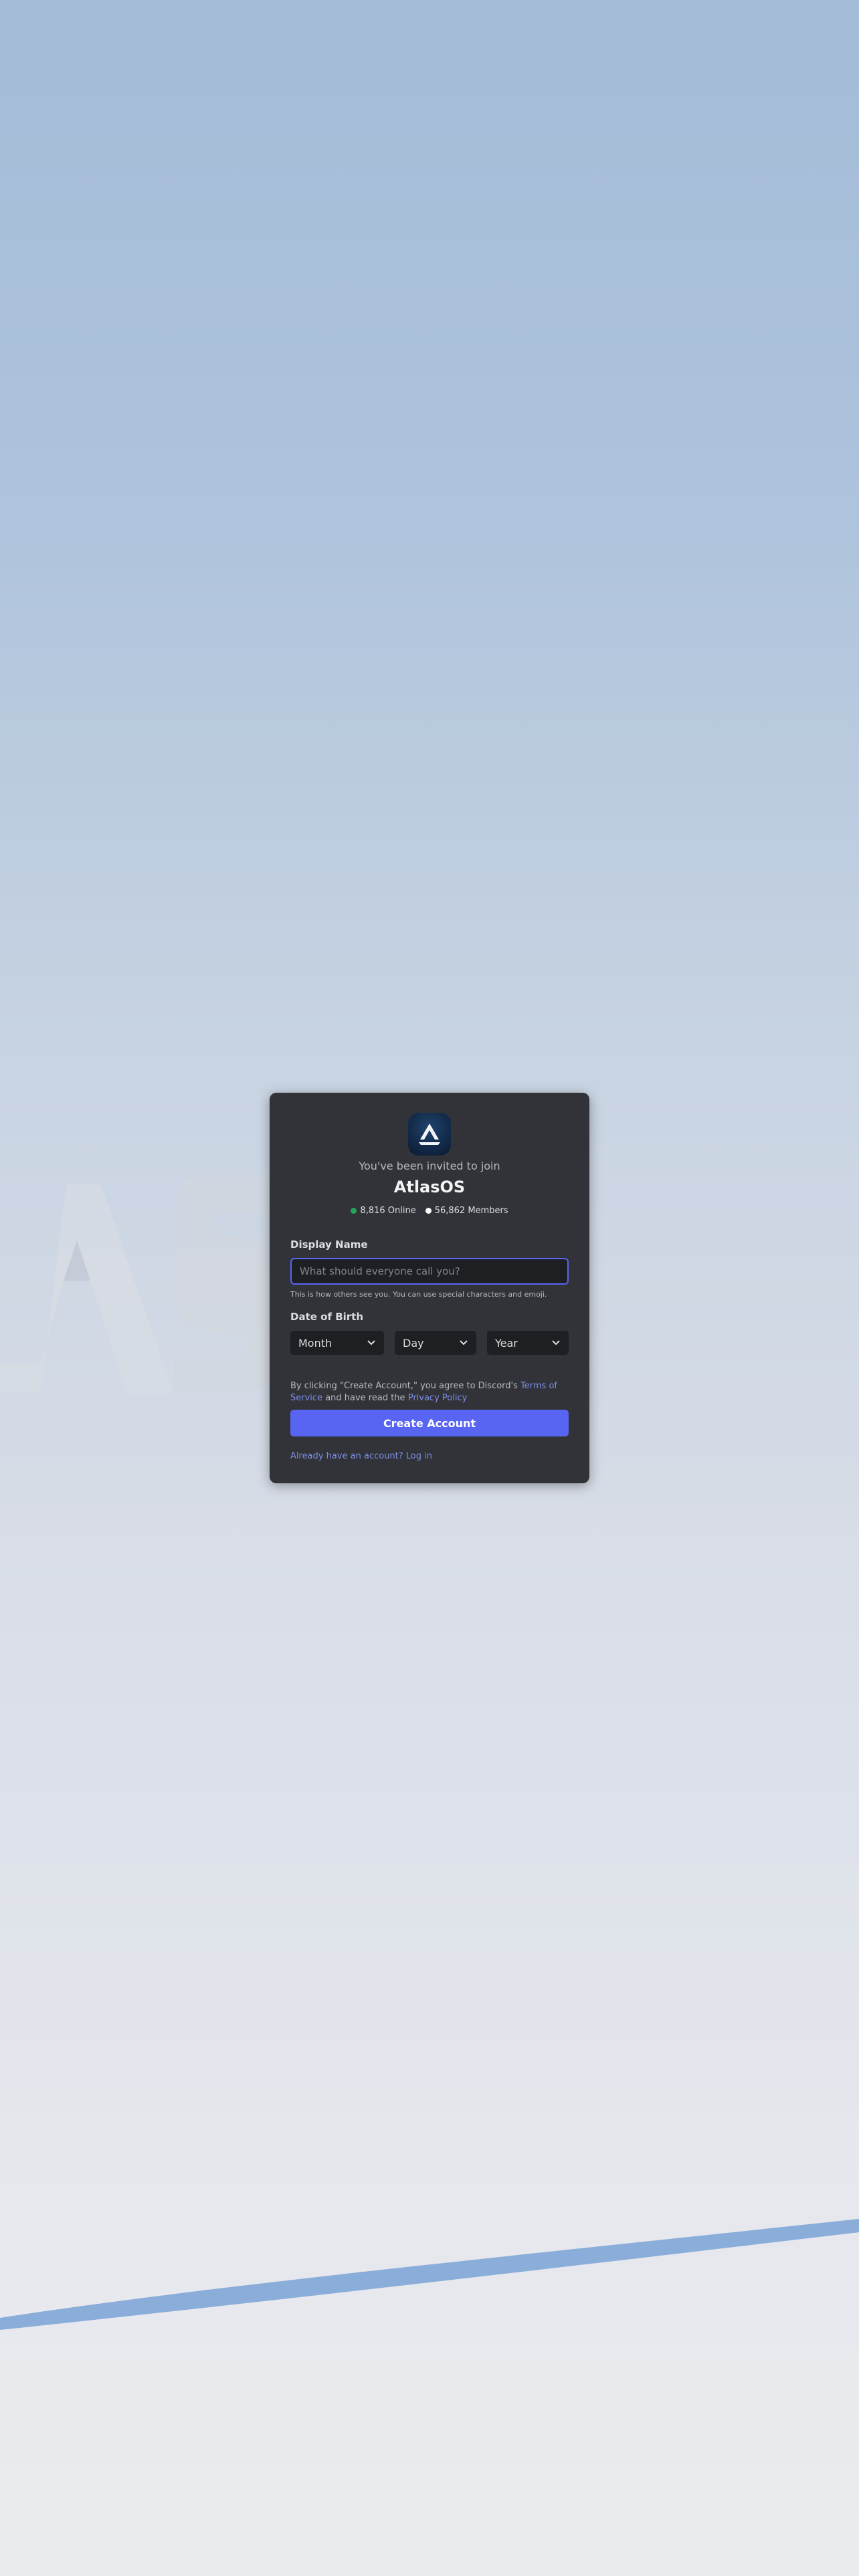 The image size is (859, 2576). I want to click on year-select-value: Year, so click(506, 1343).